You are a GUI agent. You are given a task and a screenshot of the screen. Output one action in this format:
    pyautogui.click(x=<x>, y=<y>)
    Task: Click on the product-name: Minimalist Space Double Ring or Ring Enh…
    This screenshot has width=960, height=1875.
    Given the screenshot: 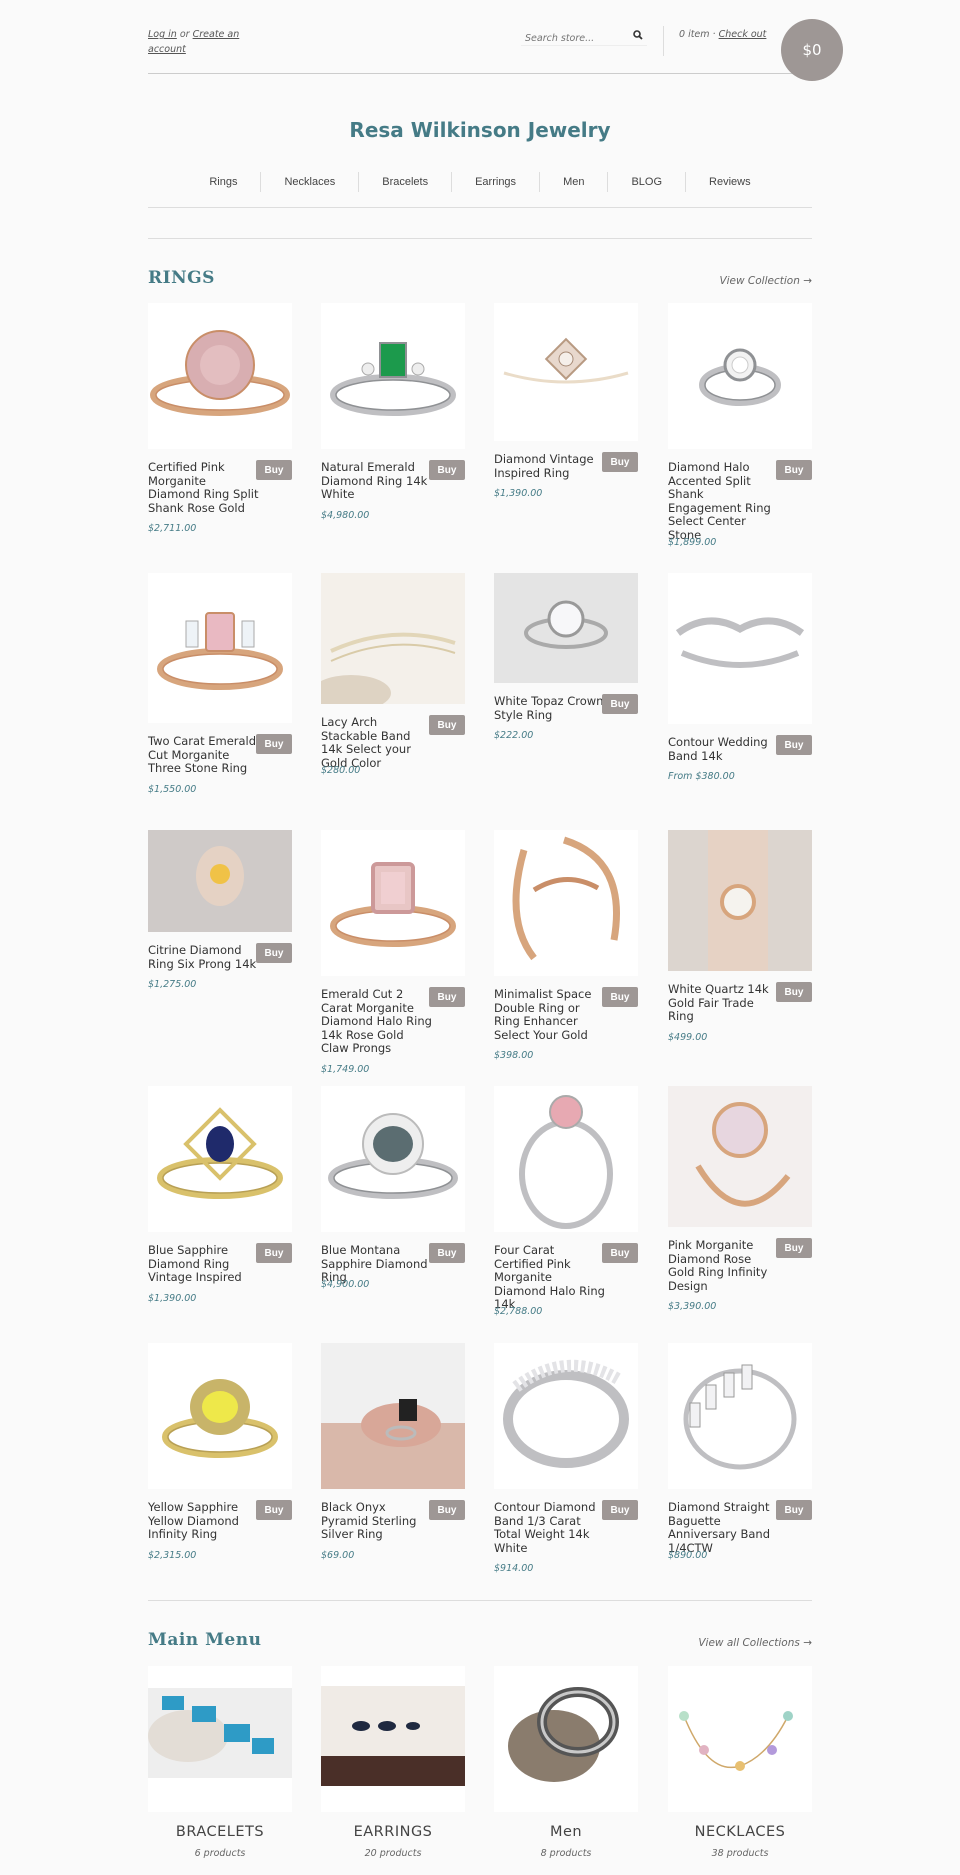 What is the action you would take?
    pyautogui.click(x=550, y=1014)
    